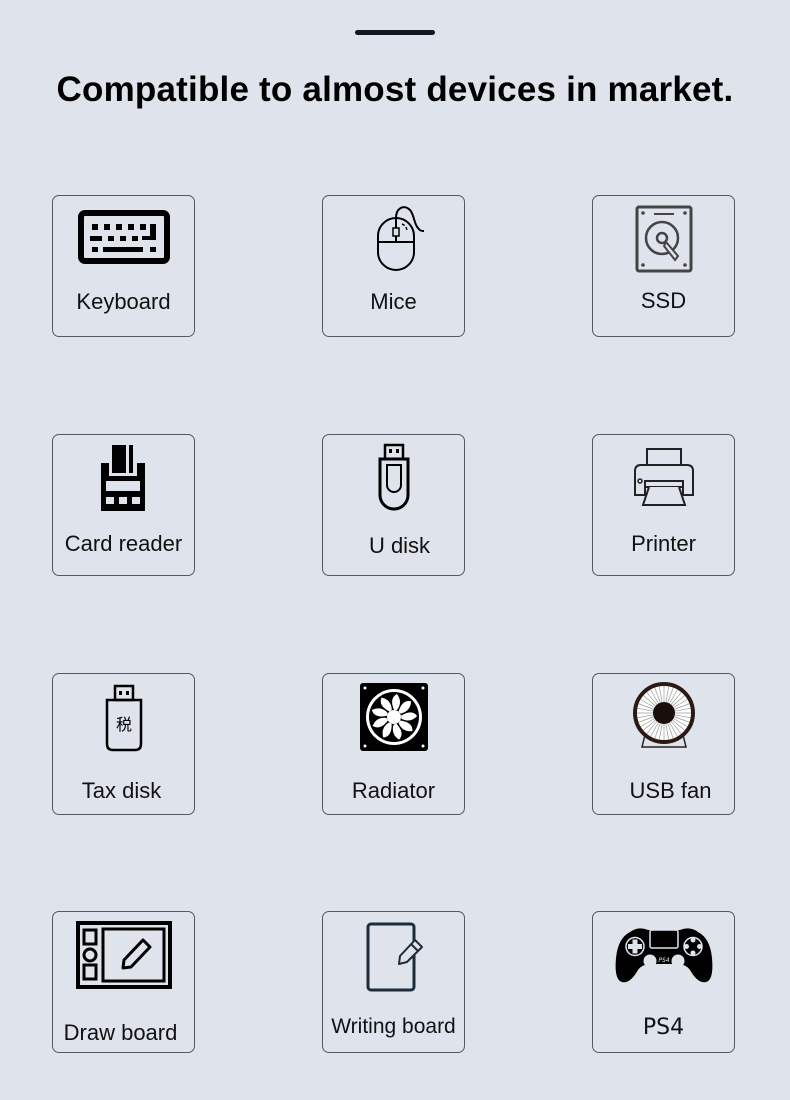 This screenshot has height=1100, width=790. What do you see at coordinates (663, 955) in the screenshot?
I see `gamepad-icon: PS4` at bounding box center [663, 955].